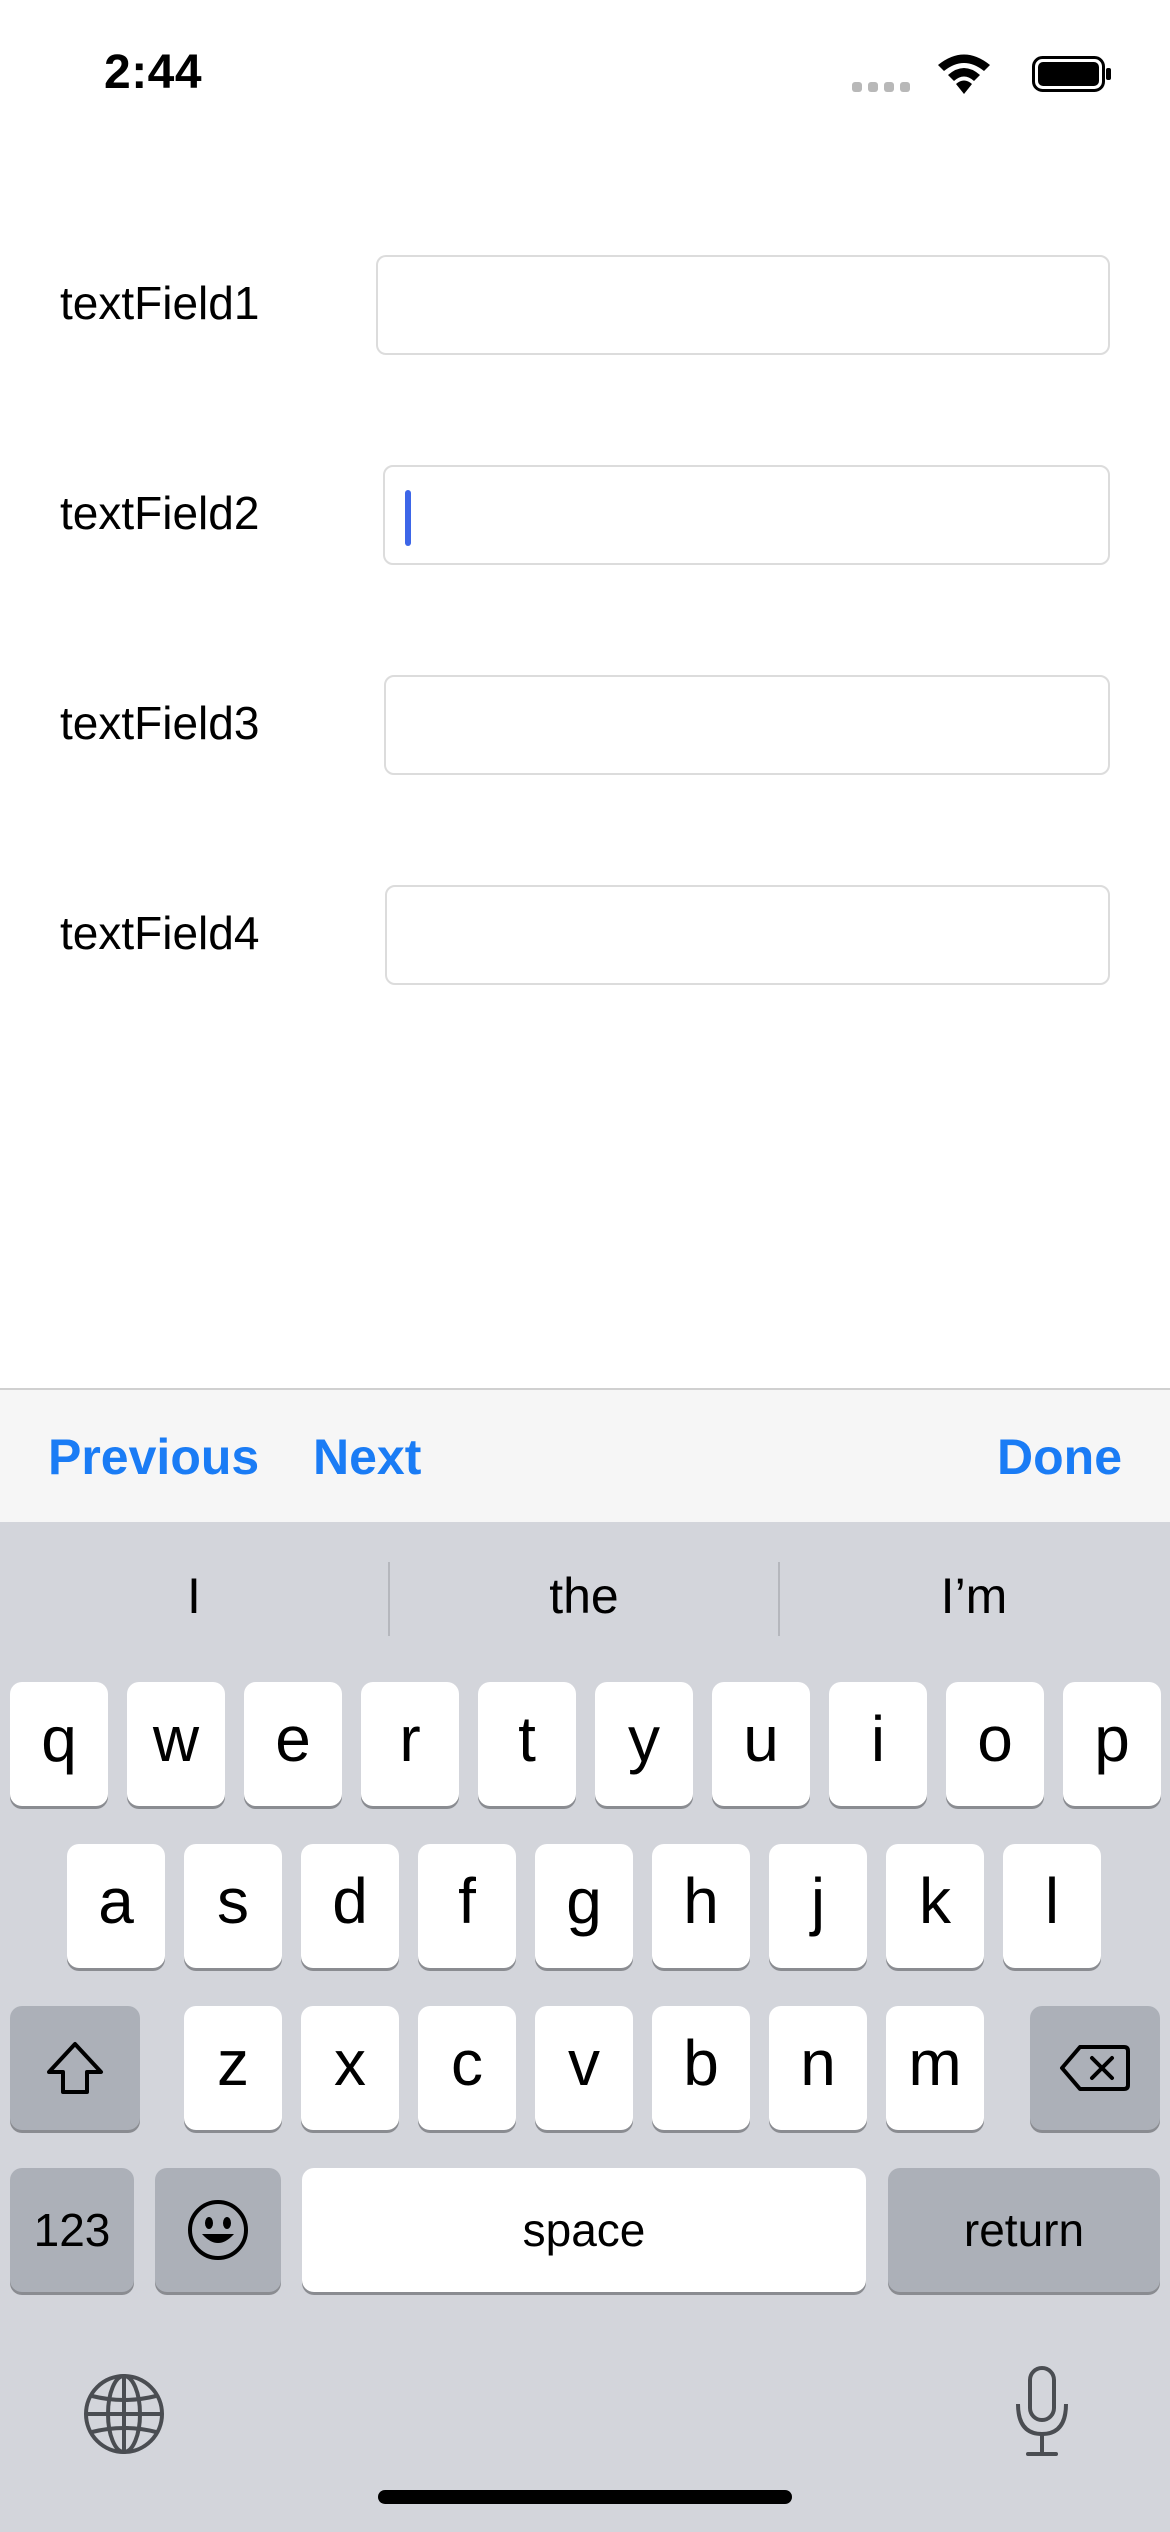 The width and height of the screenshot is (1170, 2532). I want to click on delete-icon, so click(1095, 2068).